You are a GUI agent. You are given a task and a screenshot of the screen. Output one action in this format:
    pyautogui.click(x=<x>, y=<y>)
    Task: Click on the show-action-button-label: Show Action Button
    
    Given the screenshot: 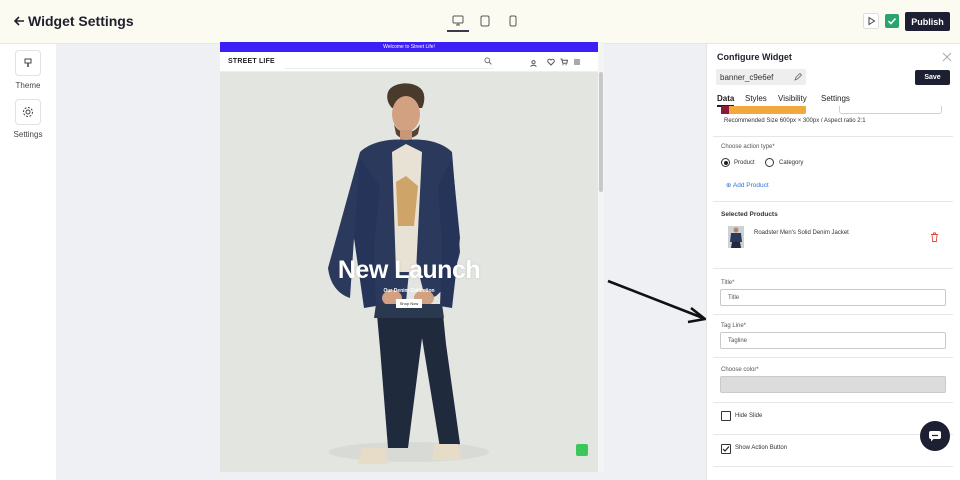 What is the action you would take?
    pyautogui.click(x=761, y=448)
    